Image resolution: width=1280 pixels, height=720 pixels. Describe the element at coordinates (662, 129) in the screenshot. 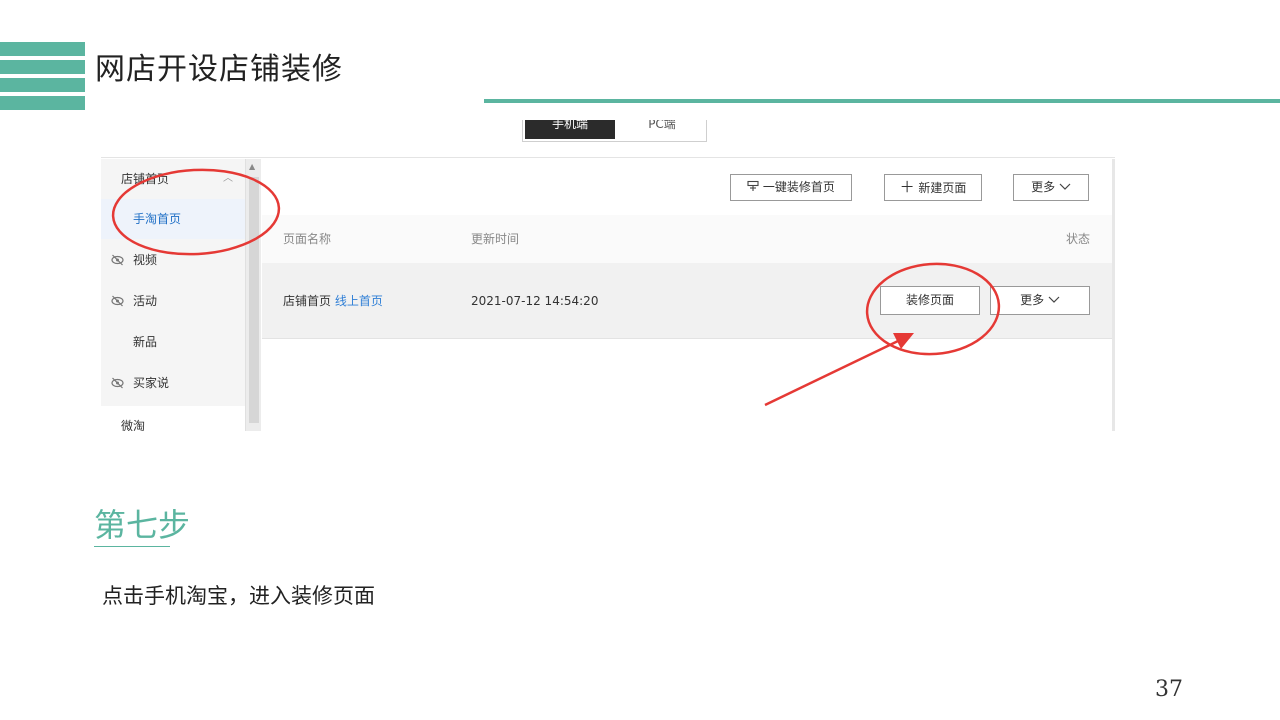

I see `pc-tab: PC端` at that location.